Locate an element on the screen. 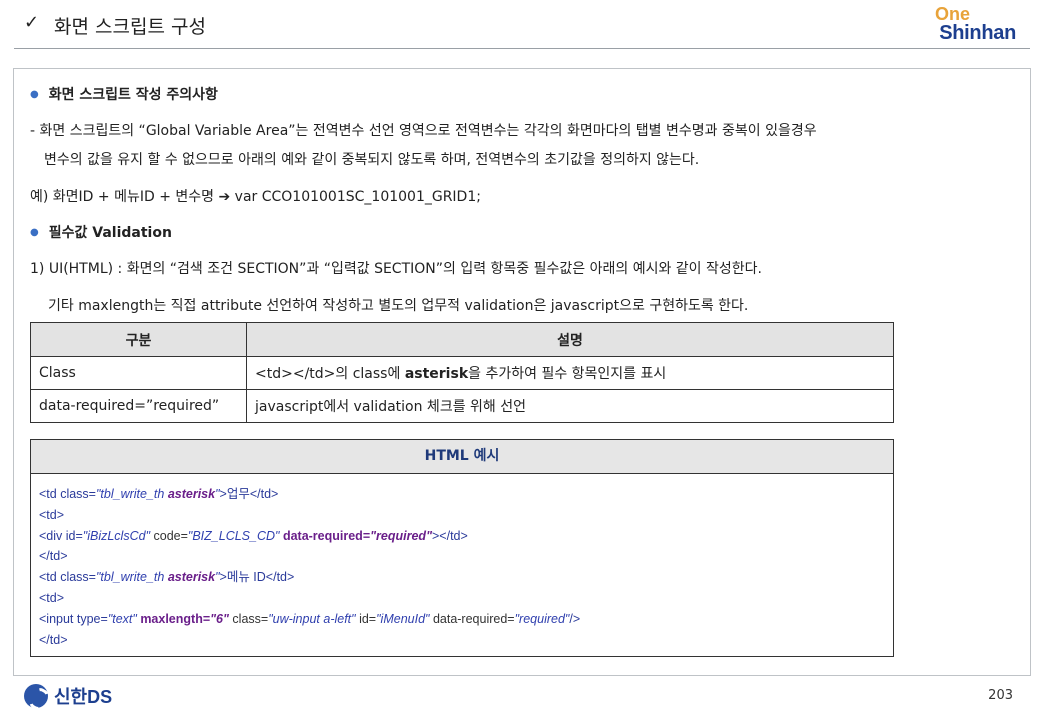 This screenshot has width=1040, height=720. cell-text: 을 추가하여 필수 항목인지를 표시 is located at coordinates (567, 374).